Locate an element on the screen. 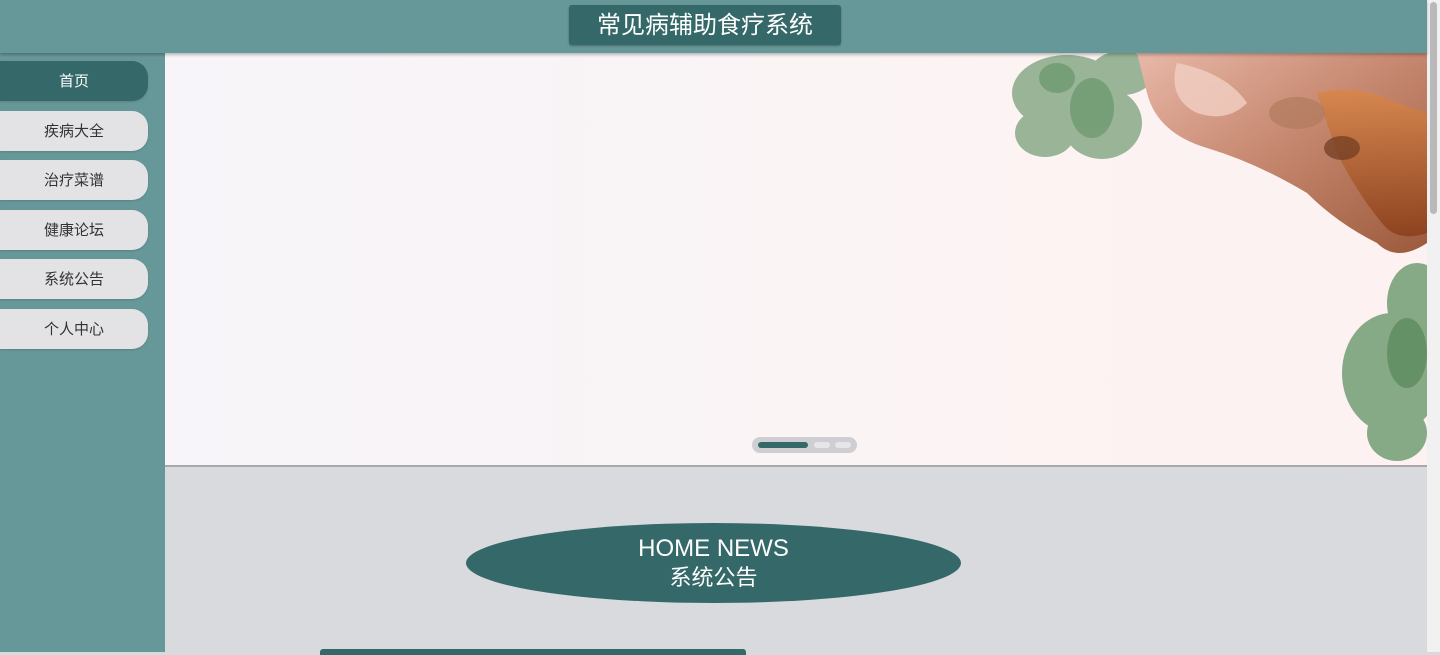 The height and width of the screenshot is (655, 1440). news-heading-en: HOME NEWS is located at coordinates (713, 548).